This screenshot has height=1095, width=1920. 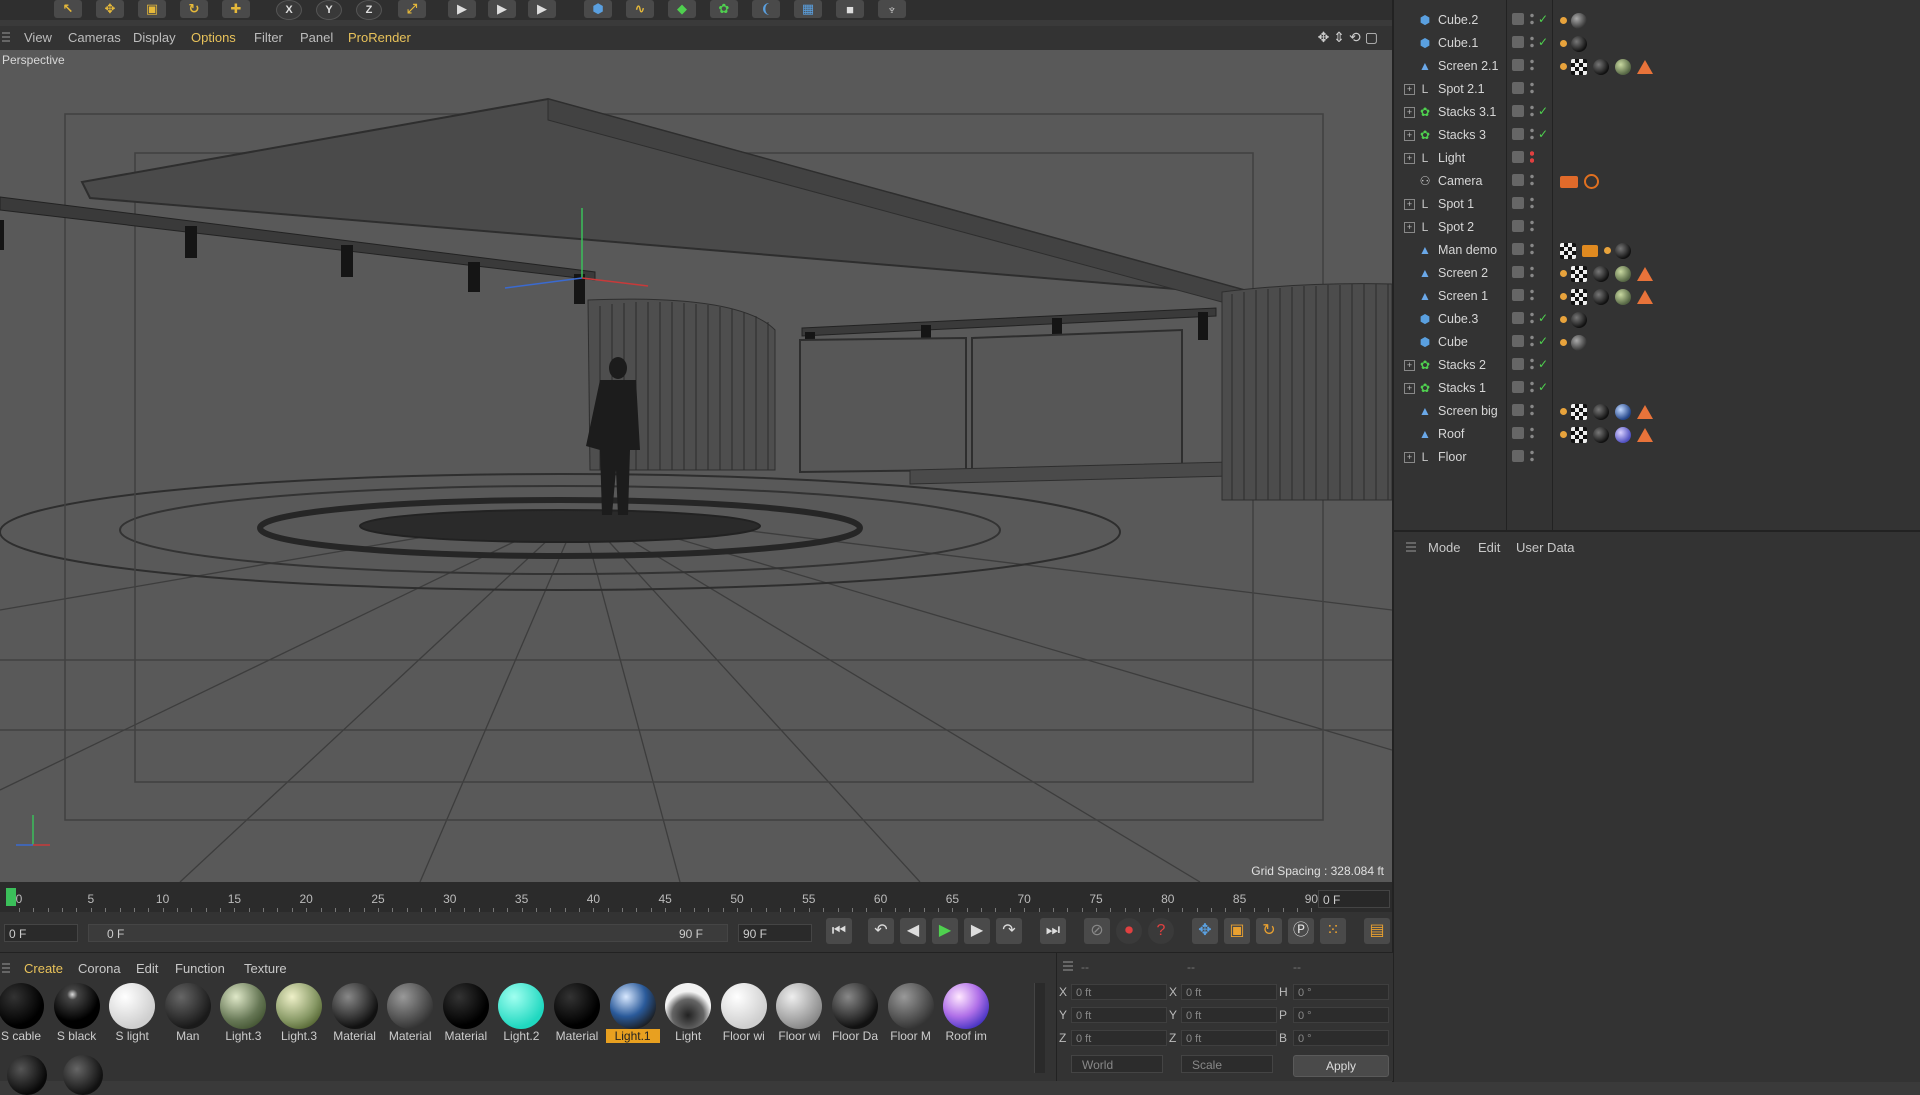 What do you see at coordinates (1645, 434) in the screenshot?
I see `tag-warn-icon` at bounding box center [1645, 434].